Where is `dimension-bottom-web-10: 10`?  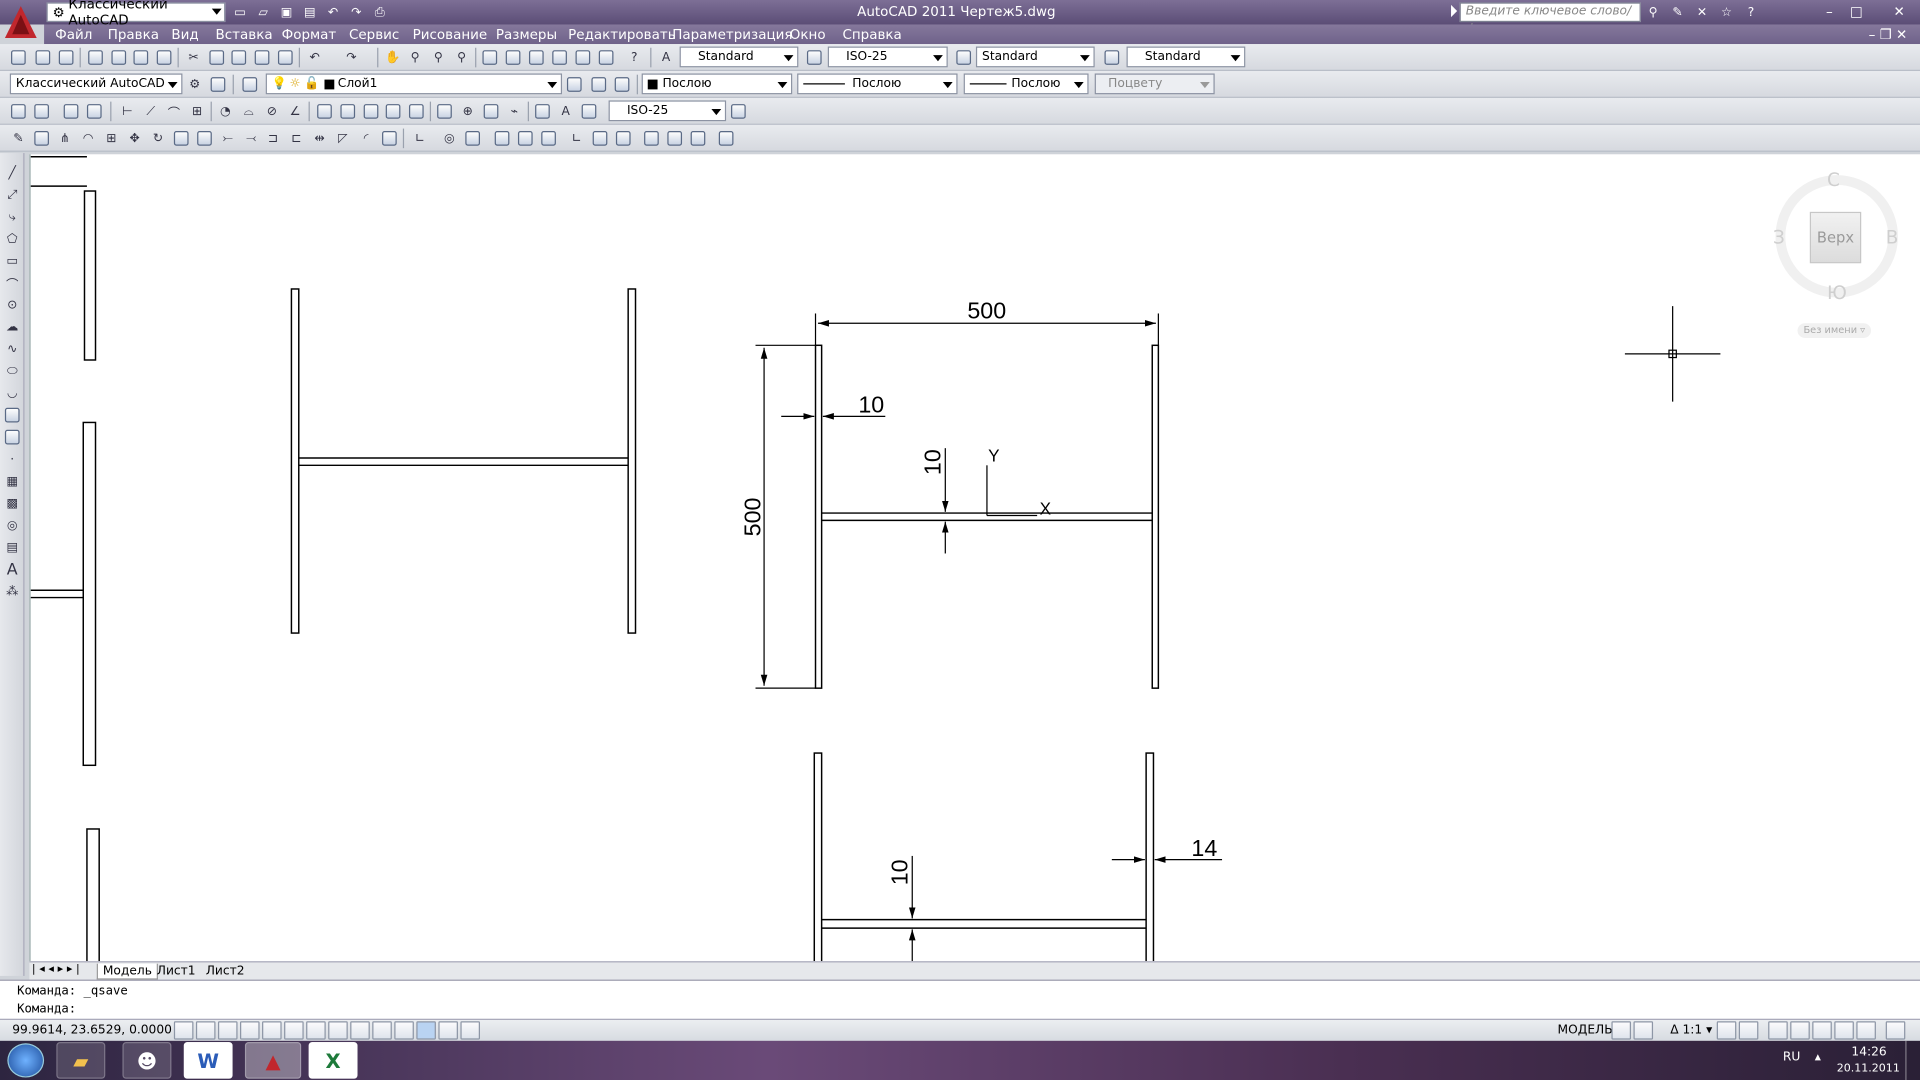
dimension-bottom-web-10: 10 is located at coordinates (901, 908).